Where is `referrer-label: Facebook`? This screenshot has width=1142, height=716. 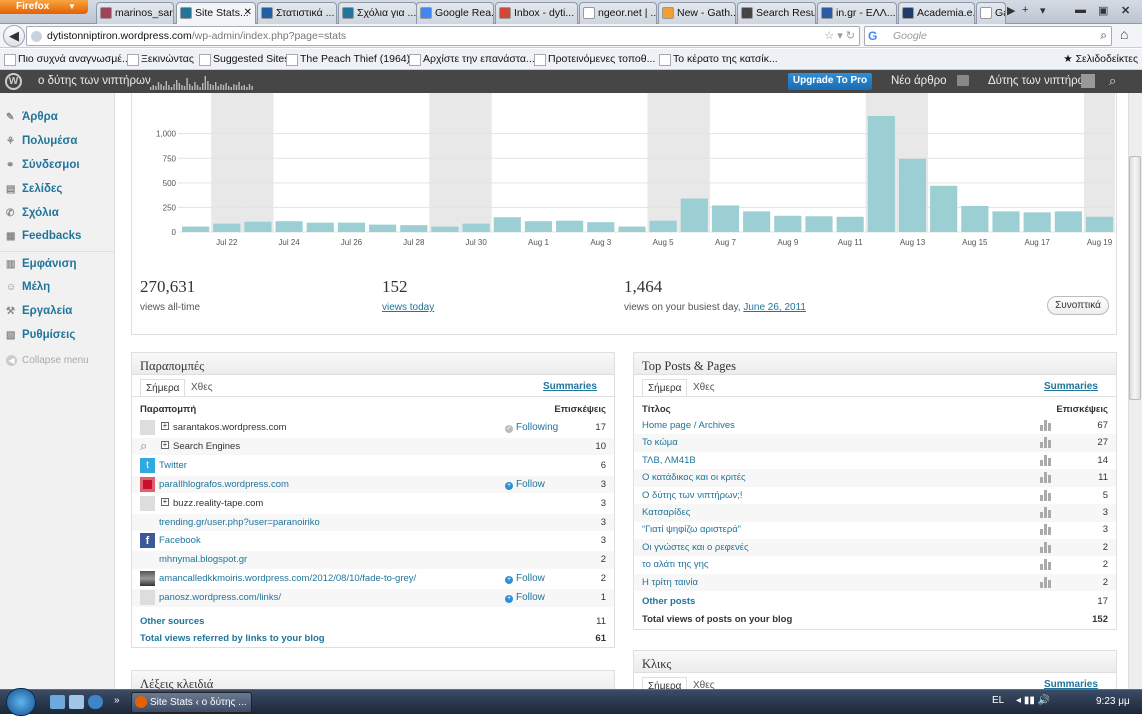
referrer-label: Facebook is located at coordinates (180, 540).